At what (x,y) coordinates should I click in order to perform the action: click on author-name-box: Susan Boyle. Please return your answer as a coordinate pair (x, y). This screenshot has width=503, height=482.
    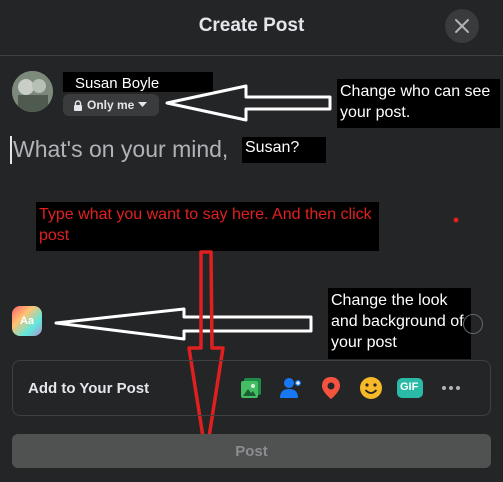
    Looking at the image, I should click on (138, 82).